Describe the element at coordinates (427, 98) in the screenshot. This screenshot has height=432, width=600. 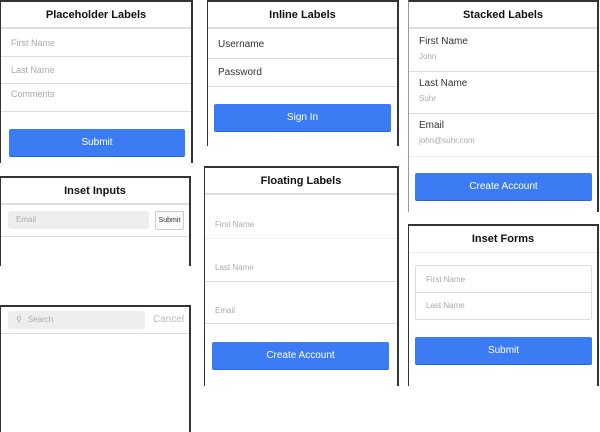
I see `field-value: Suhr` at that location.